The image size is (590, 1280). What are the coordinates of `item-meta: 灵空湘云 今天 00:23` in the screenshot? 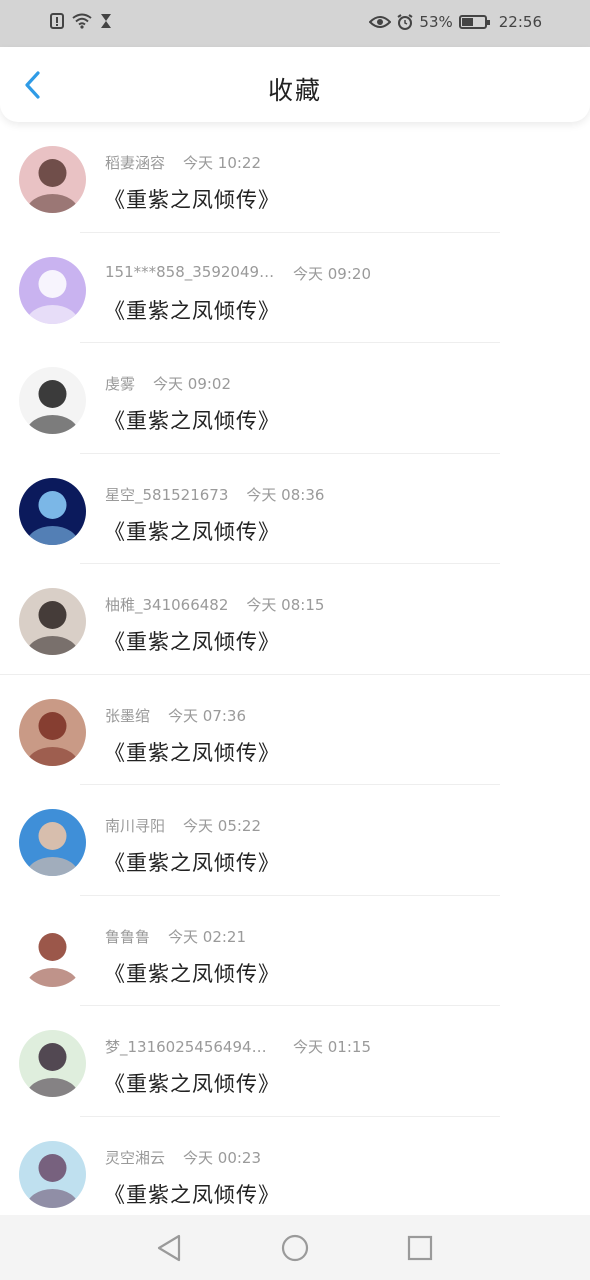 It's located at (183, 1157).